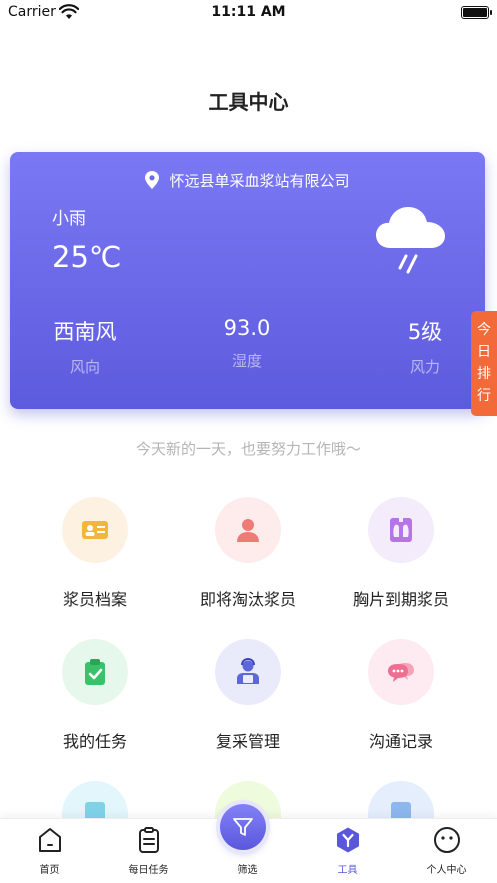 Image resolution: width=497 pixels, height=883 pixels. What do you see at coordinates (410, 240) in the screenshot?
I see `cloud-rain-icon` at bounding box center [410, 240].